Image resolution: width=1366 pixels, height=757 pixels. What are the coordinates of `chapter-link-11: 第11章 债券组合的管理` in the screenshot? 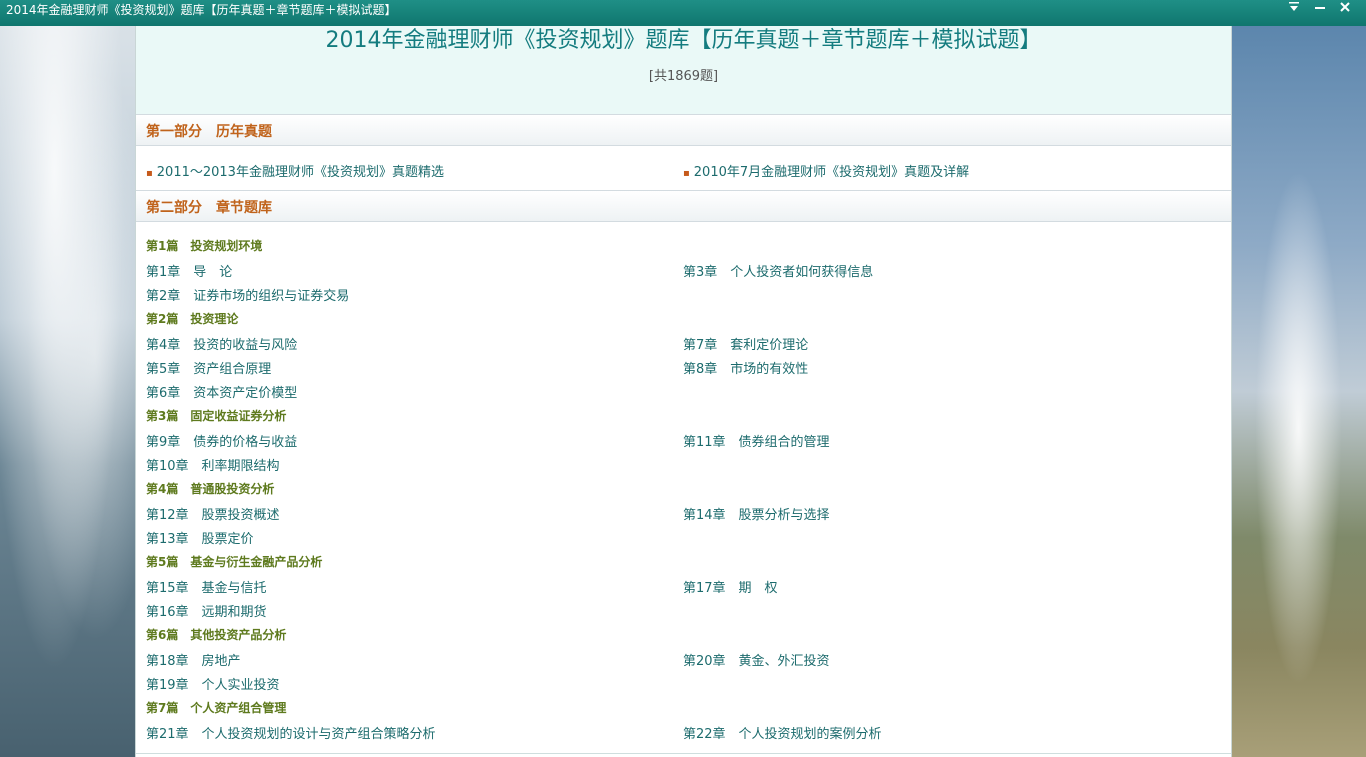 It's located at (756, 440).